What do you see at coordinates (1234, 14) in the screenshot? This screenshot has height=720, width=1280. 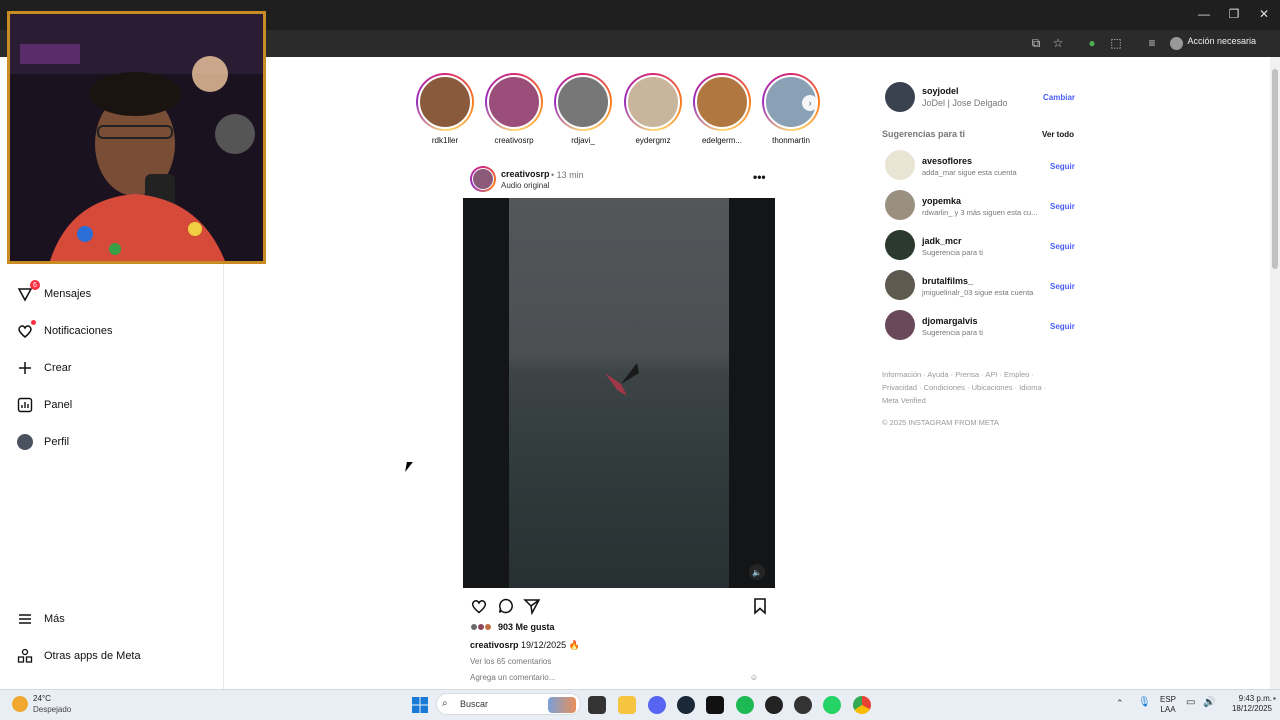 I see `restore-icon: ❐` at bounding box center [1234, 14].